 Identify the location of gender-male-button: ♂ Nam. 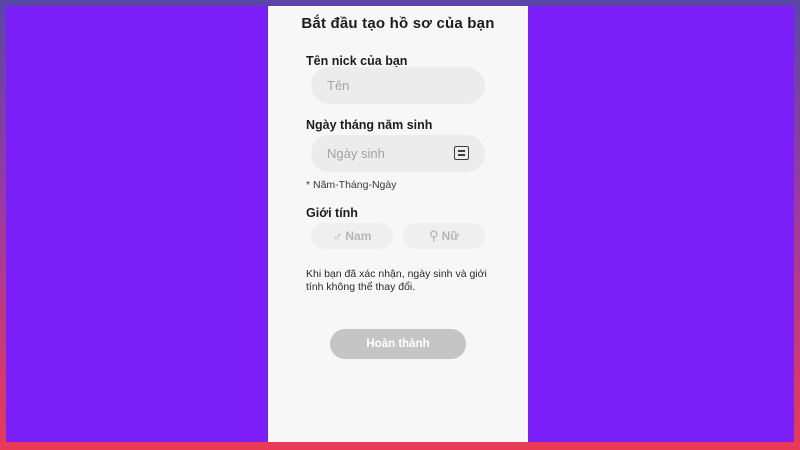
(352, 236).